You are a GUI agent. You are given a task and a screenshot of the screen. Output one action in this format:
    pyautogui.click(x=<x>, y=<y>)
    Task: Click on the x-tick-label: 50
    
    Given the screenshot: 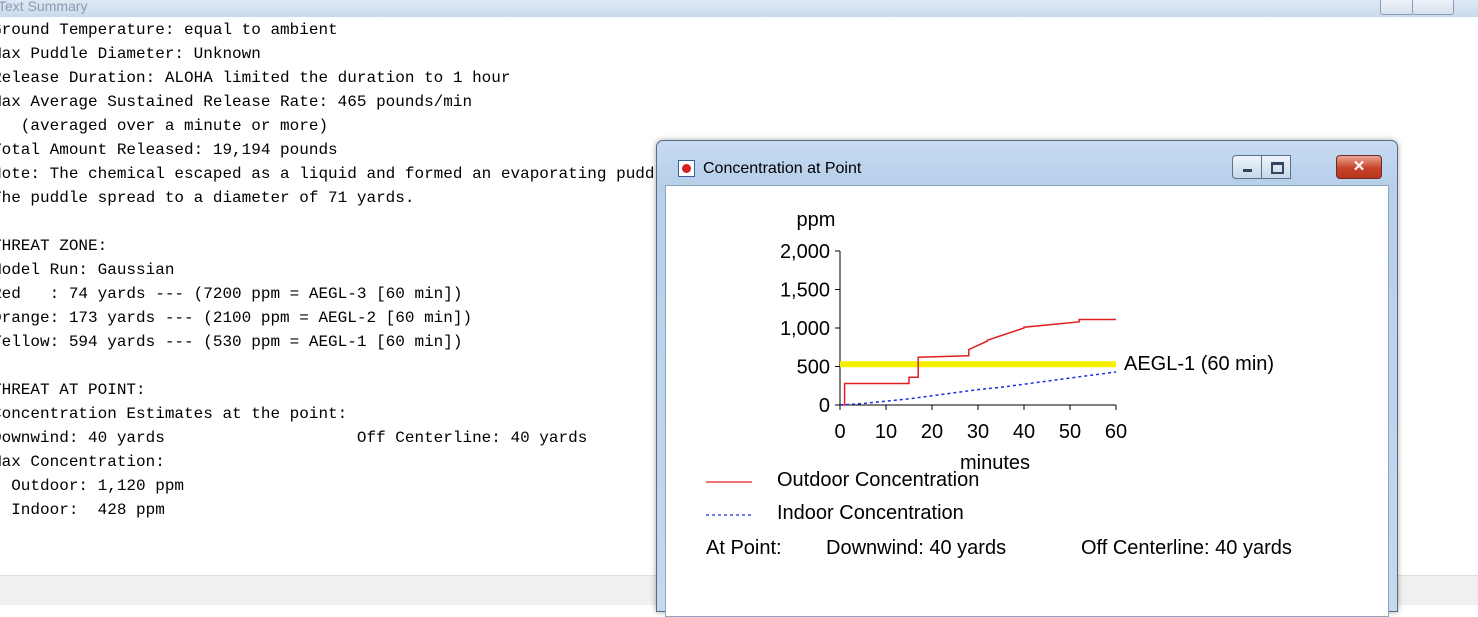 What is the action you would take?
    pyautogui.click(x=1070, y=432)
    